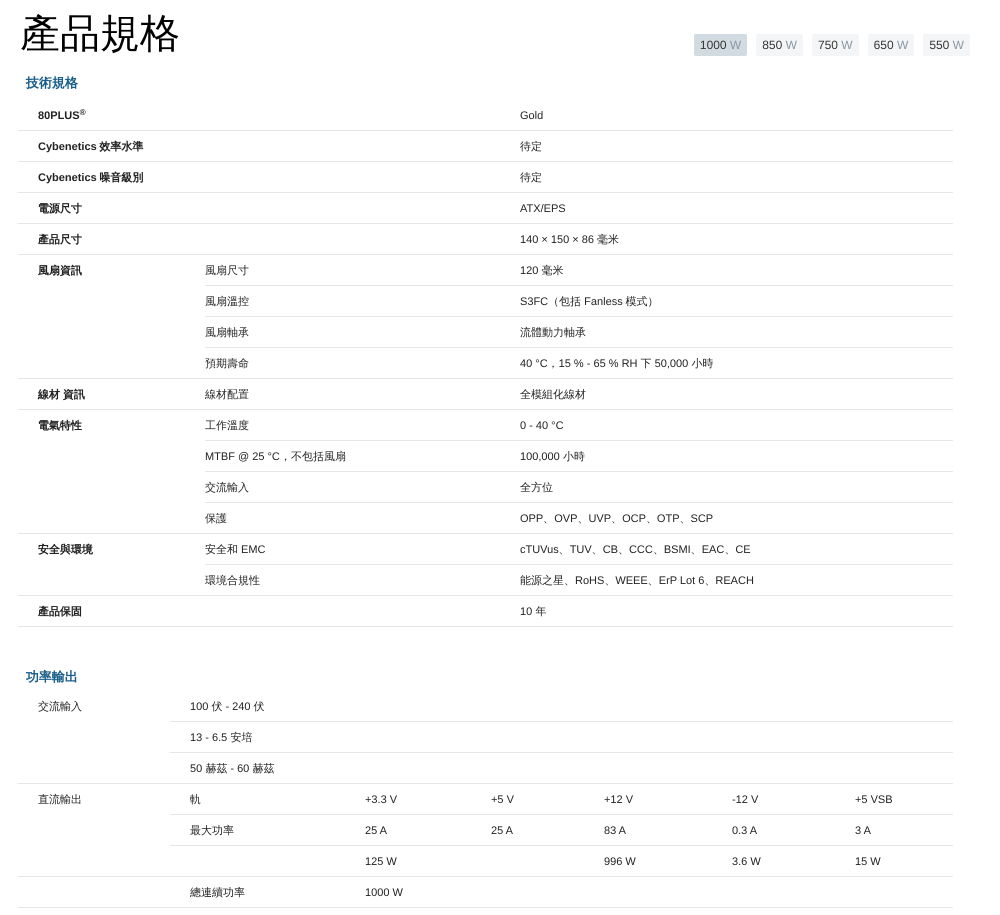 The image size is (1000, 915). What do you see at coordinates (863, 831) in the screenshot?
I see `value-cell: 3 A` at bounding box center [863, 831].